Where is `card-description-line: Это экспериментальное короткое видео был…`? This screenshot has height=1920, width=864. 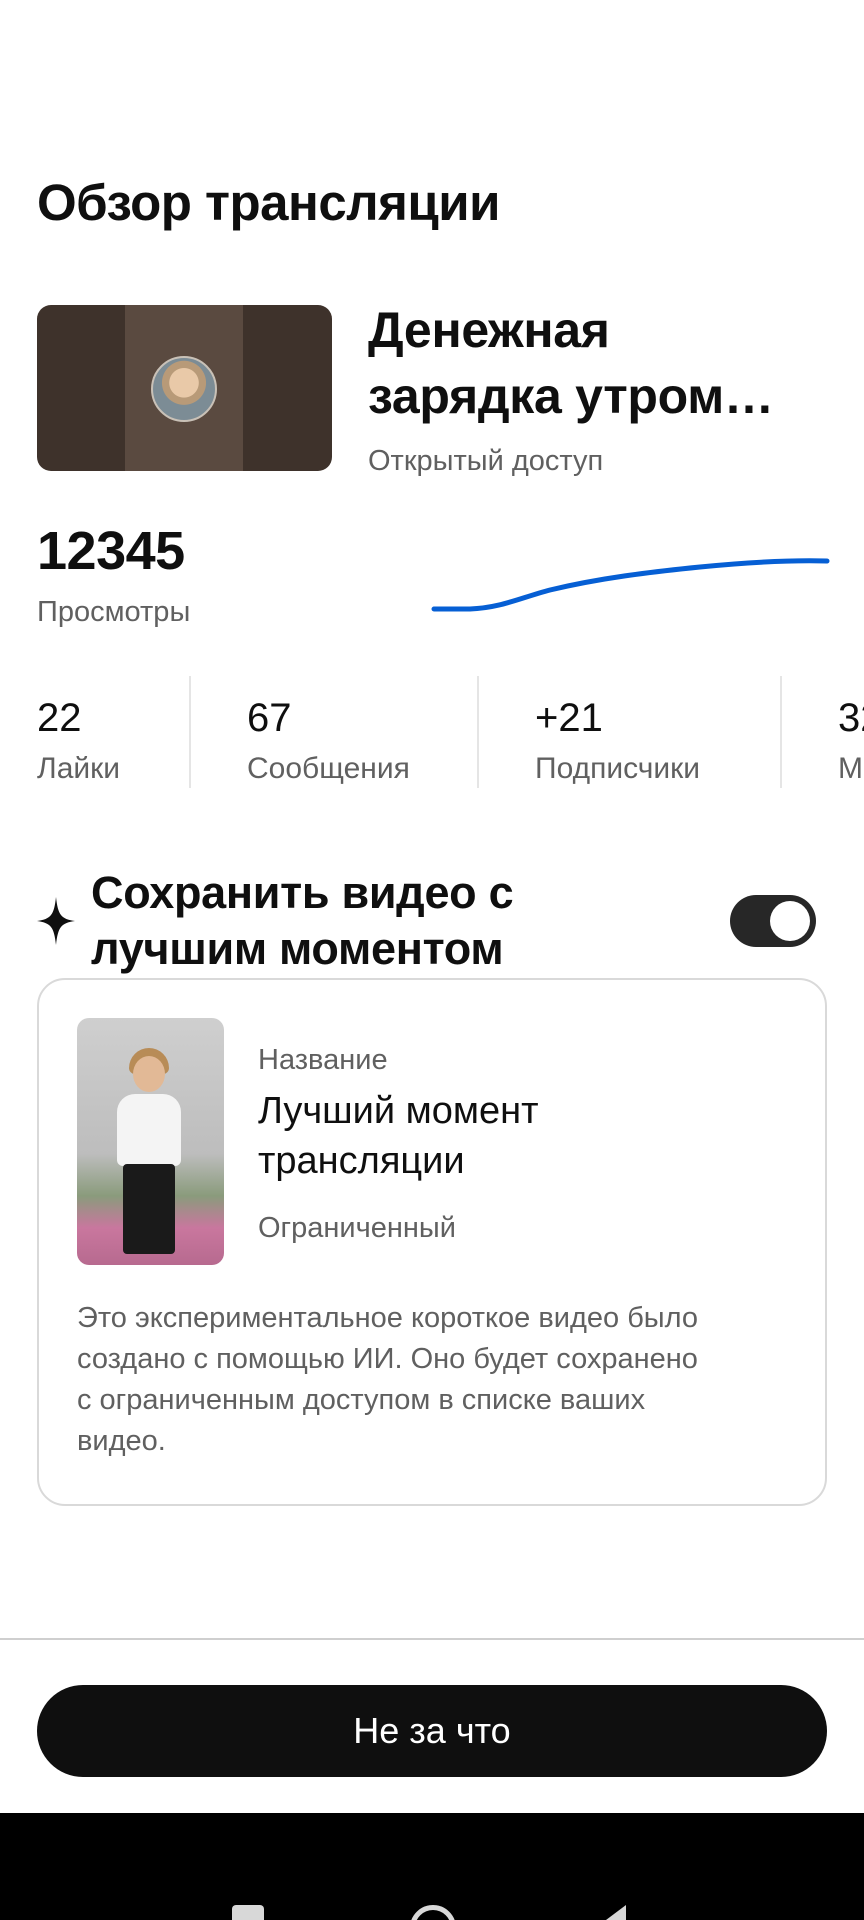 card-description-line: Это экспериментальное короткое видео был… is located at coordinates (388, 1318).